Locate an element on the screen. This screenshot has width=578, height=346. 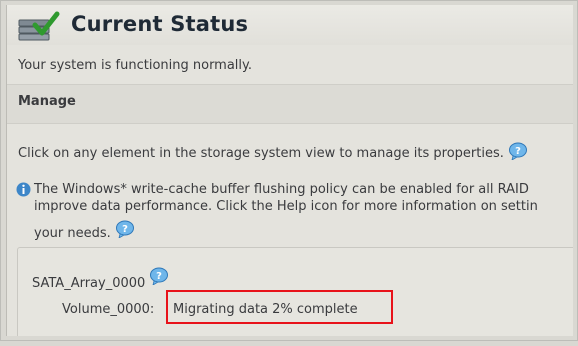
info-line-3: your needs. ? is located at coordinates (84, 231).